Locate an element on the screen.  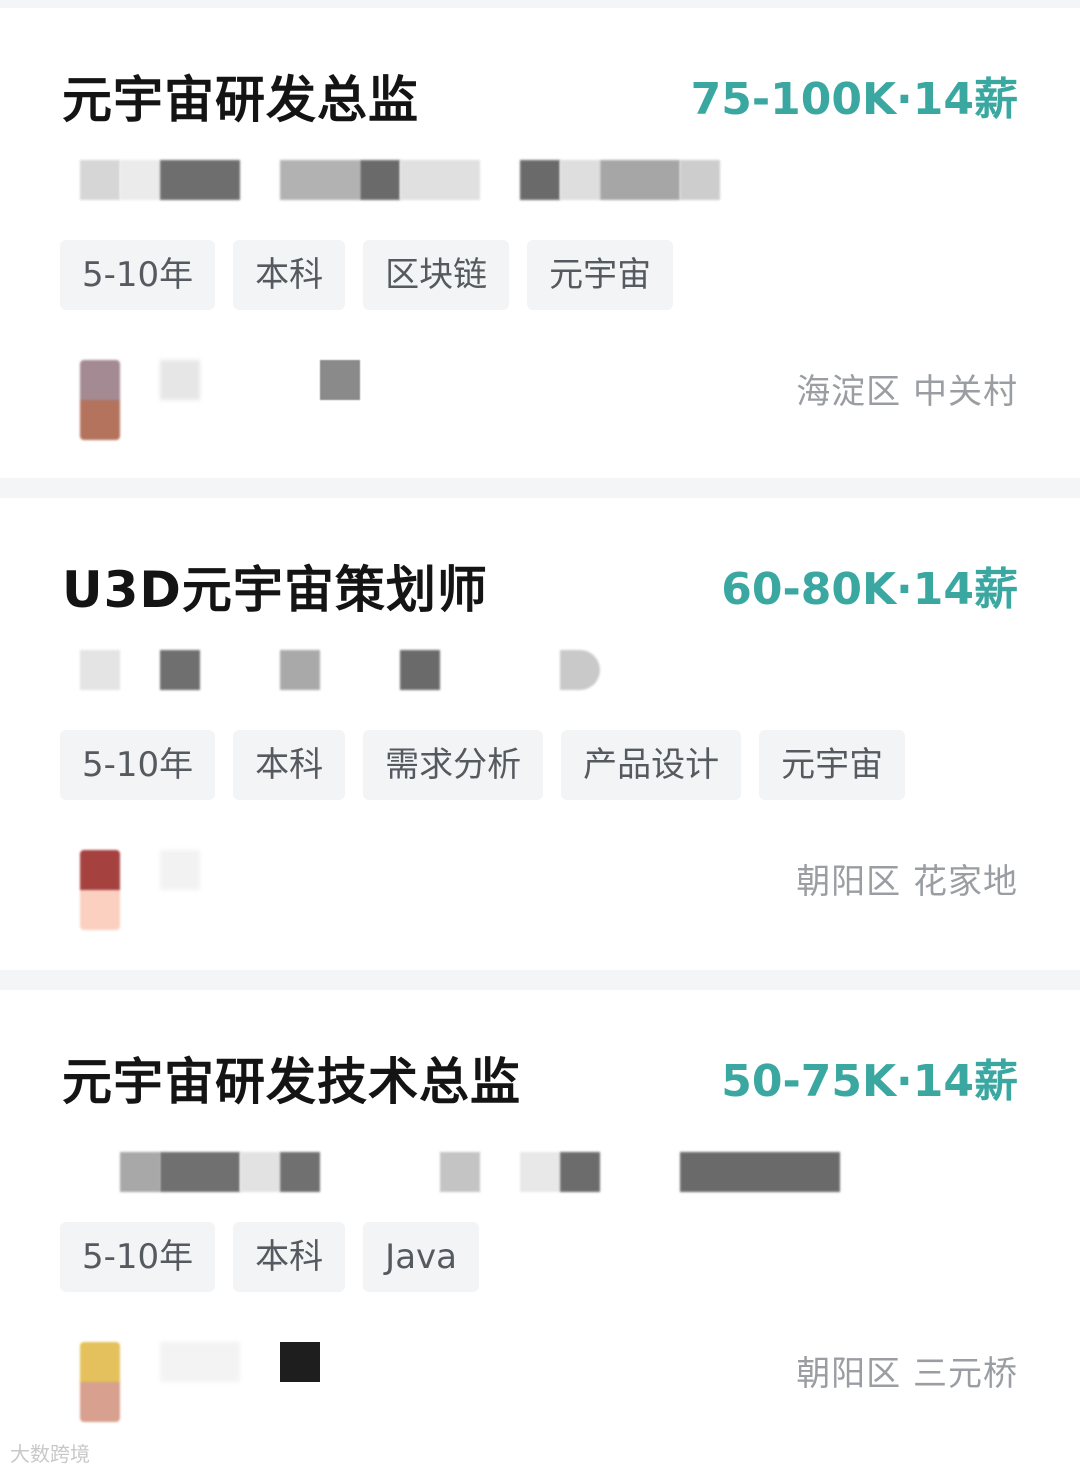
job-tags: 5-10年 本科 需求分析 产品设计 元宇宙 is located at coordinates (483, 765).